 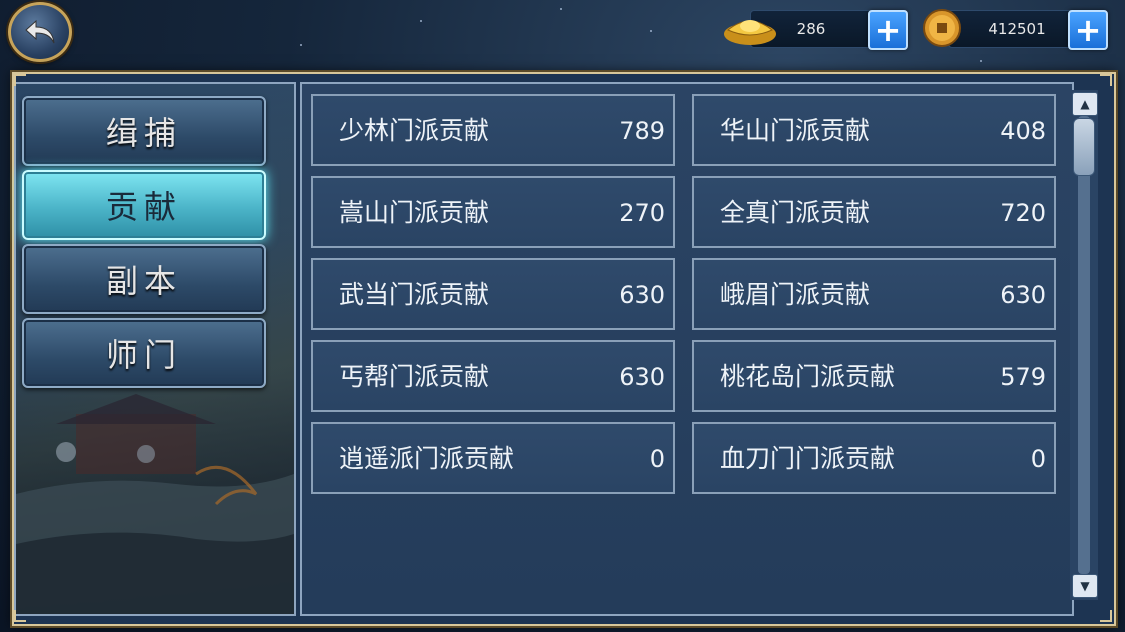 I want to click on list-item: 少林门派贡献 789, so click(x=493, y=130).